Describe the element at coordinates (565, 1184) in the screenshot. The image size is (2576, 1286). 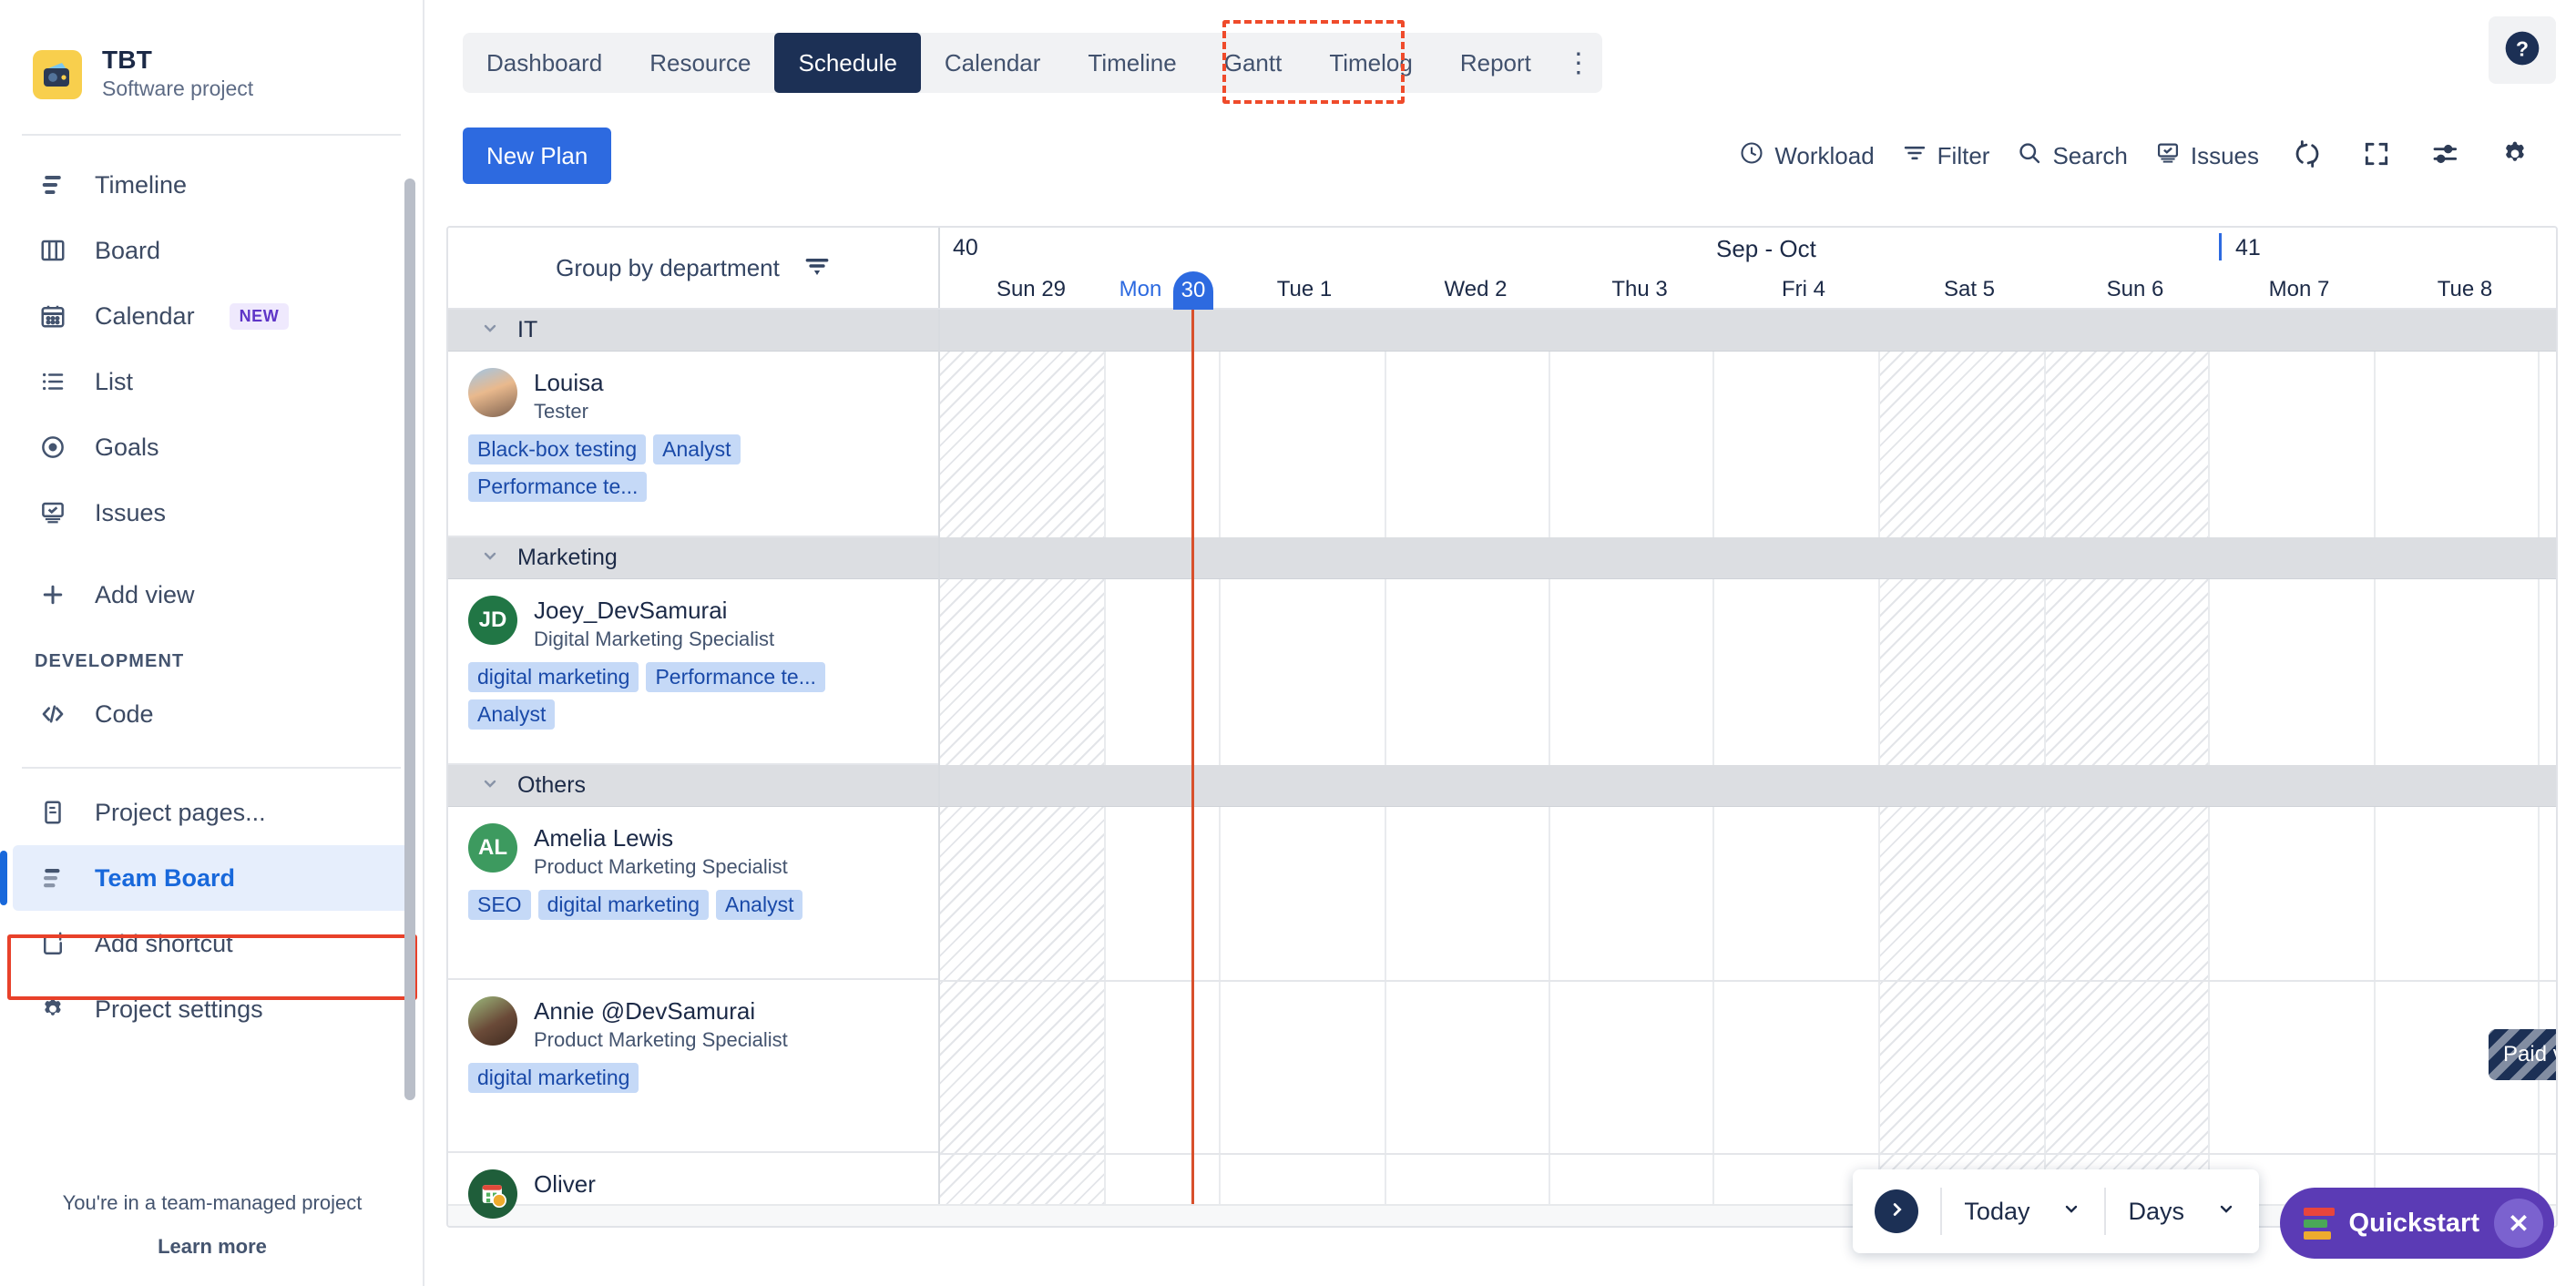
I see `resource-name: Oliver` at that location.